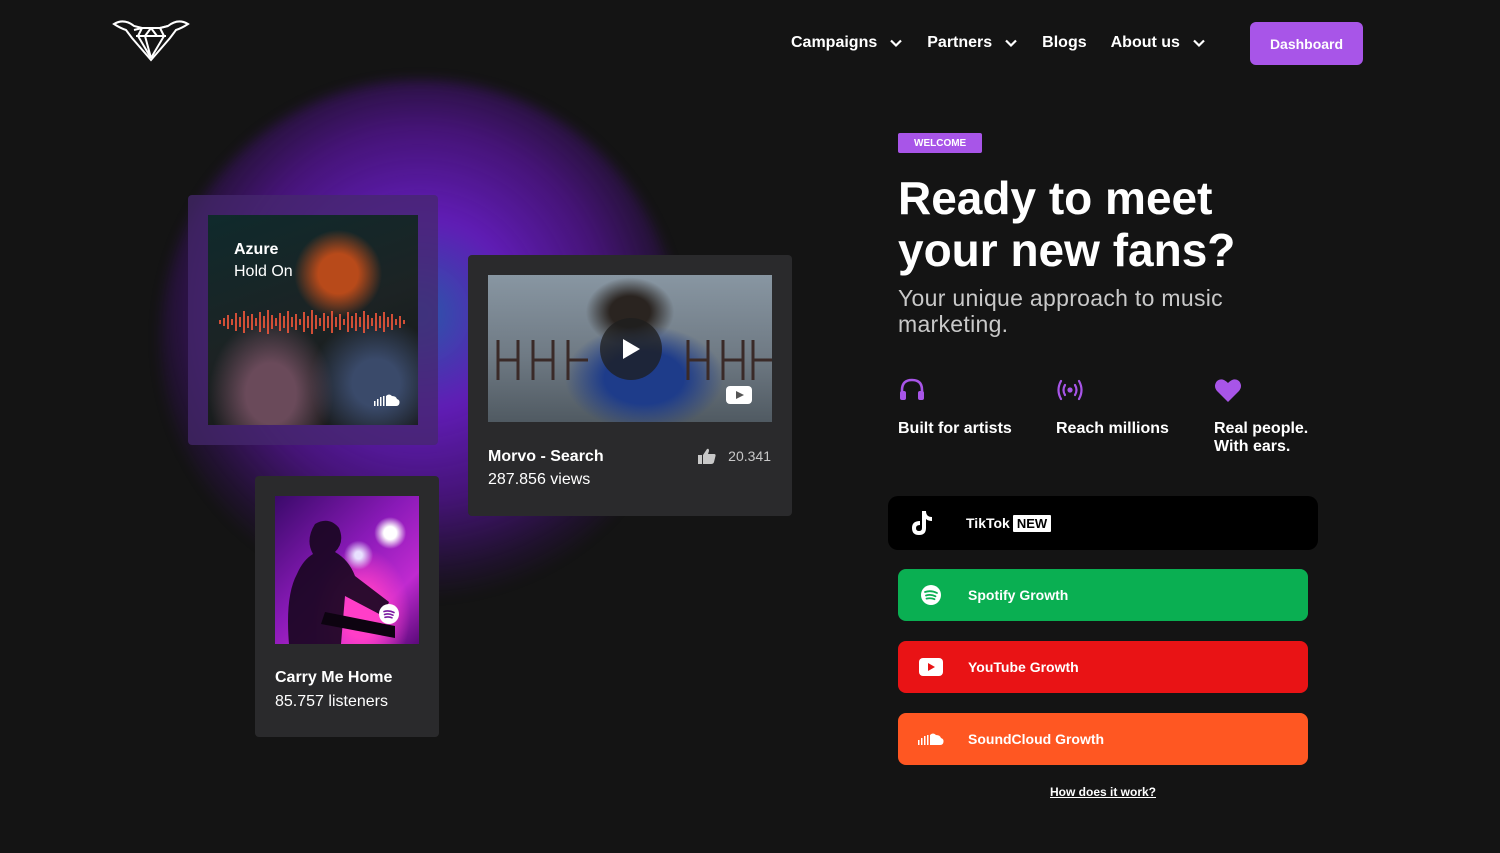 This screenshot has height=853, width=1500. I want to click on youtube-video-card: Morvo - Search 287.856 views 20.341, so click(630, 385).